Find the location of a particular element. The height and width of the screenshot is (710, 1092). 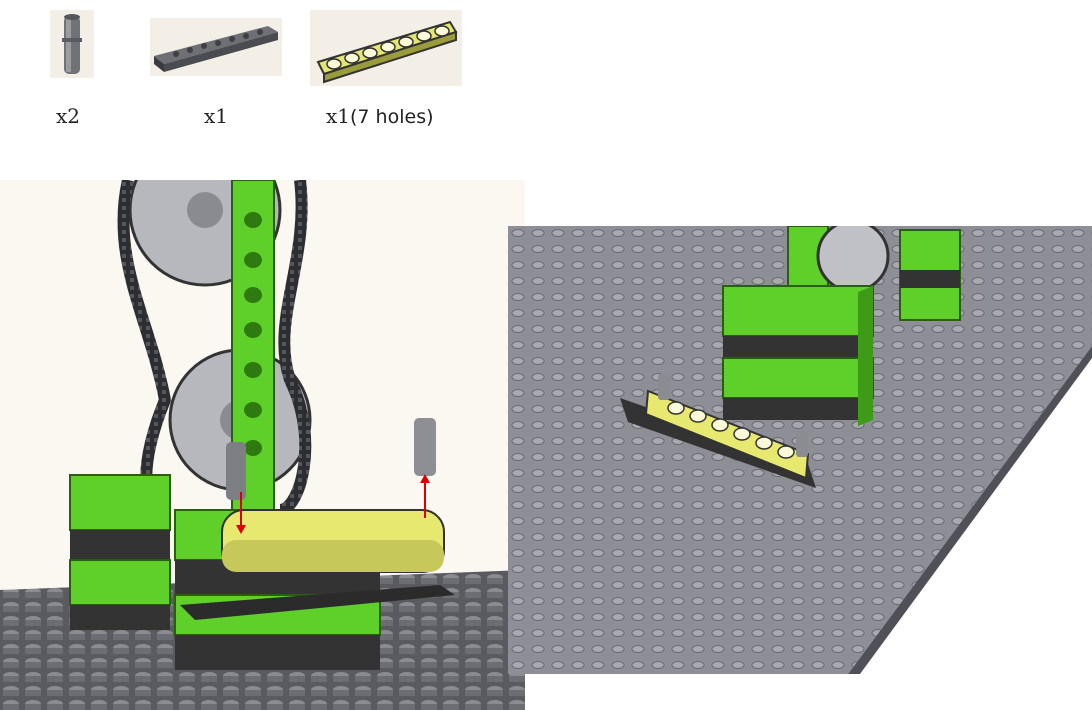

pin-part-thumbnail is located at coordinates (72, 44).